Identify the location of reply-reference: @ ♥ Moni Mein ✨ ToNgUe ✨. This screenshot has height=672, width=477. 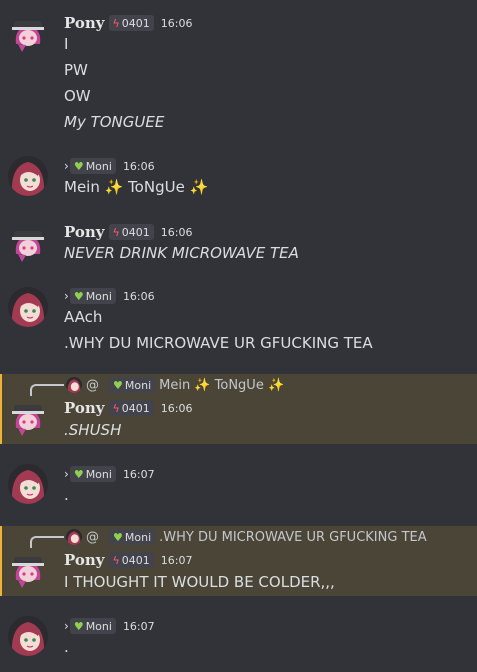
(175, 385).